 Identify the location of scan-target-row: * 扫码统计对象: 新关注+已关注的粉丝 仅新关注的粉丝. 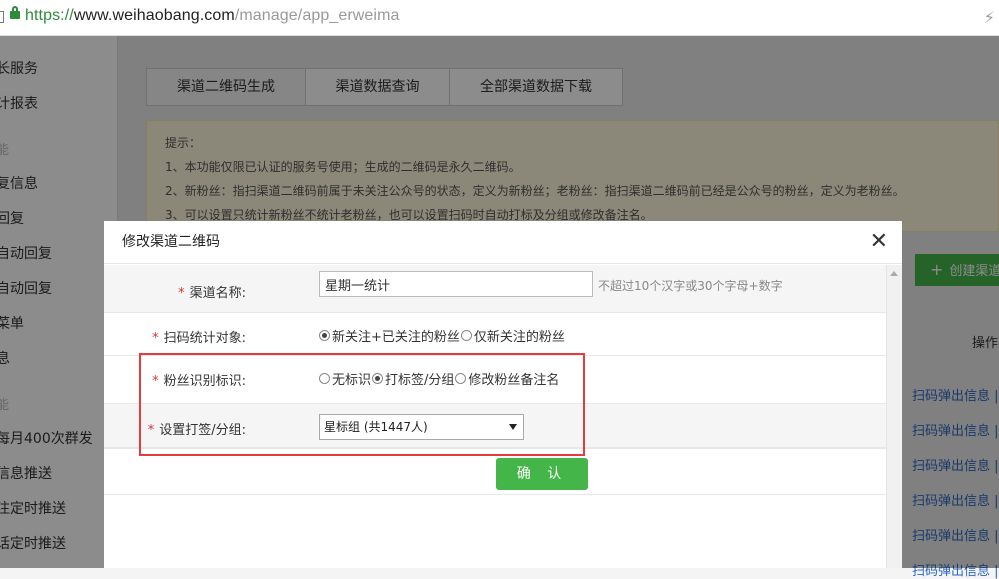
(495, 334).